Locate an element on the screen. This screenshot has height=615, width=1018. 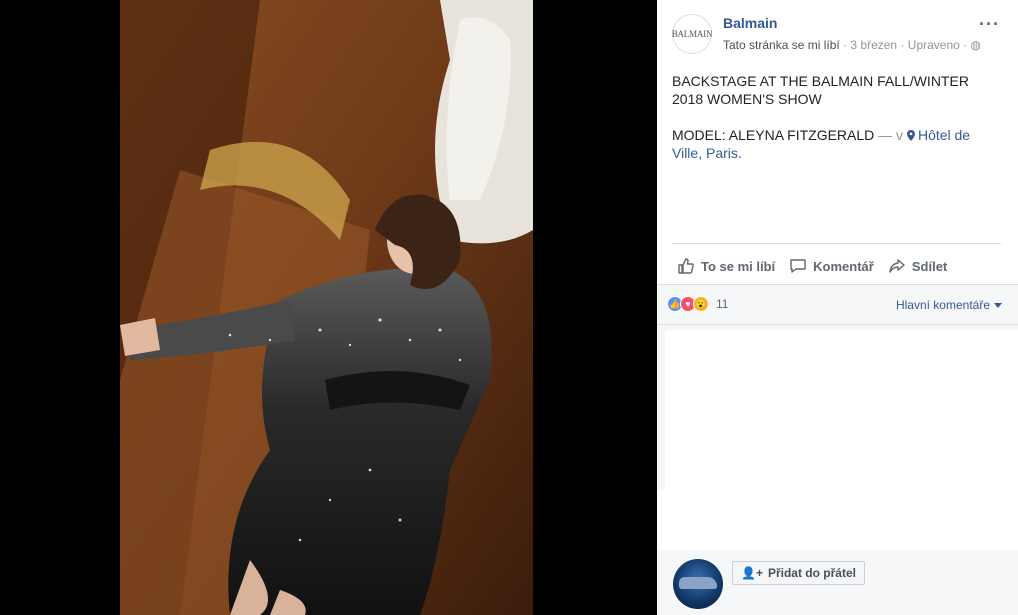
globe-icon: ◍ is located at coordinates (976, 45).